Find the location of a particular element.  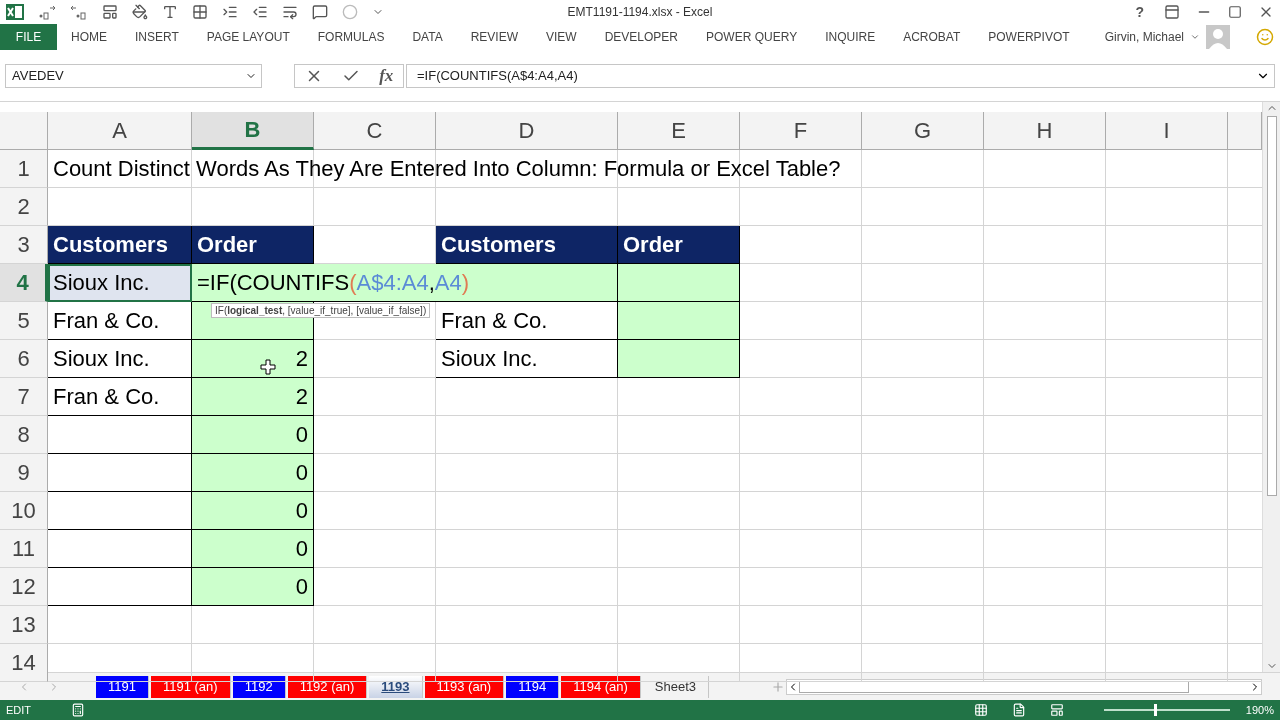

ribbon-display-icon is located at coordinates (1172, 12).